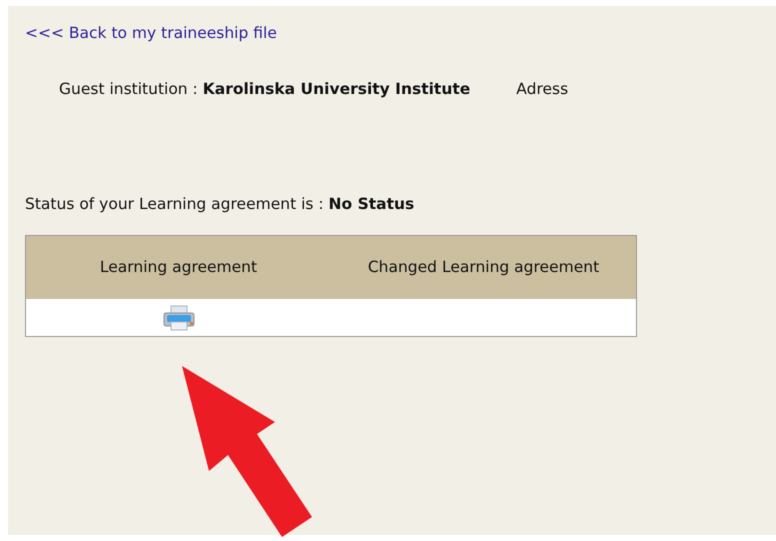  What do you see at coordinates (220, 204) in the screenshot?
I see `status-text: Status of your Learning agreement is : No Status` at bounding box center [220, 204].